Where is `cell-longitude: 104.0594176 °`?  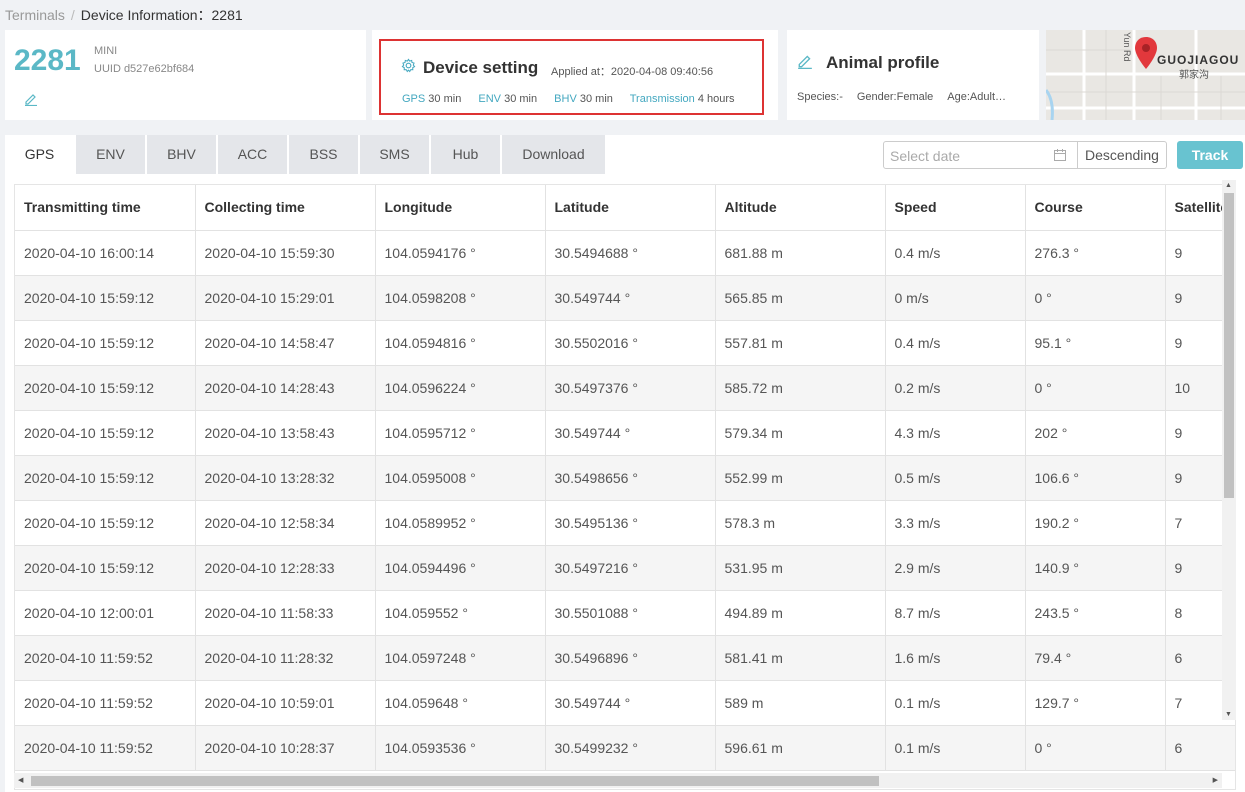
cell-longitude: 104.0594176 ° is located at coordinates (460, 253).